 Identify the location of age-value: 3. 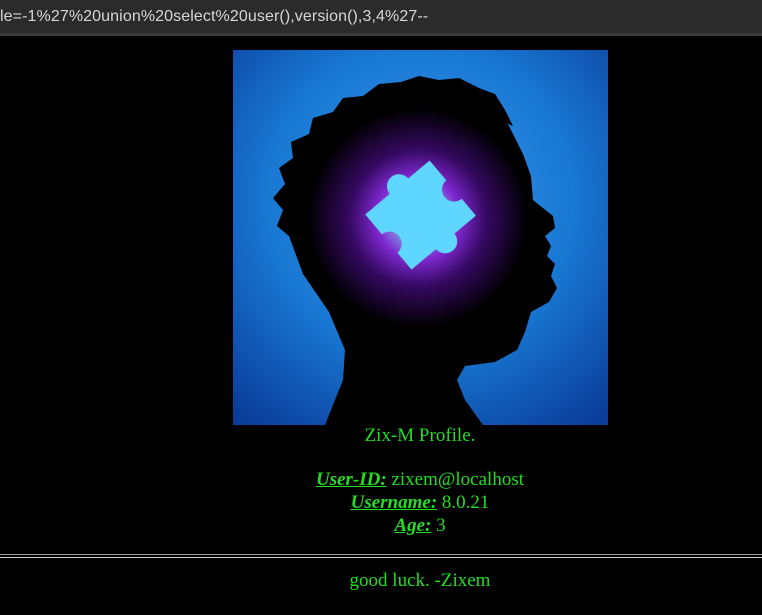
(441, 525).